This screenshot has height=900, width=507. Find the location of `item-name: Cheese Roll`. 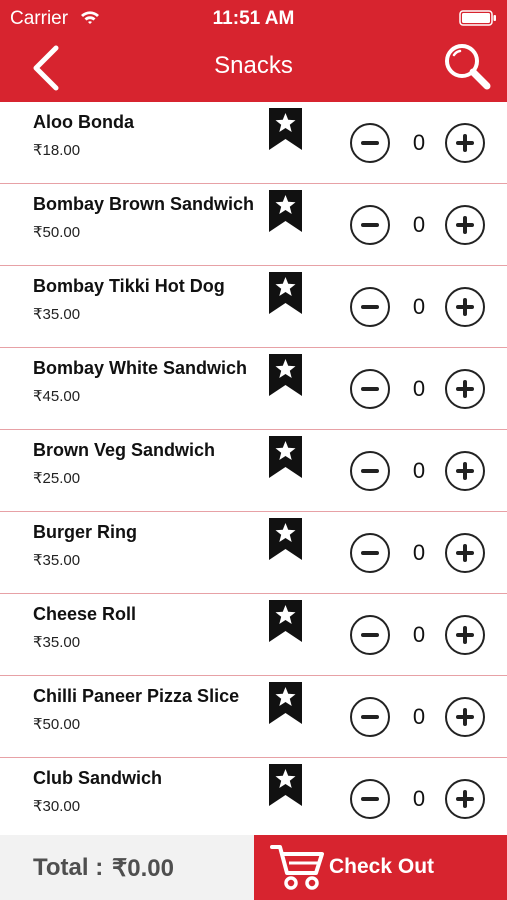

item-name: Cheese Roll is located at coordinates (85, 614).